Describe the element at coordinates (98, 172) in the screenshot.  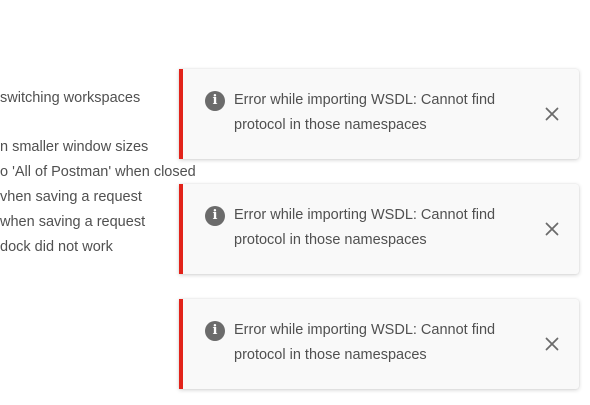
I see `changelog-line: o 'All of Postman' when closed` at that location.